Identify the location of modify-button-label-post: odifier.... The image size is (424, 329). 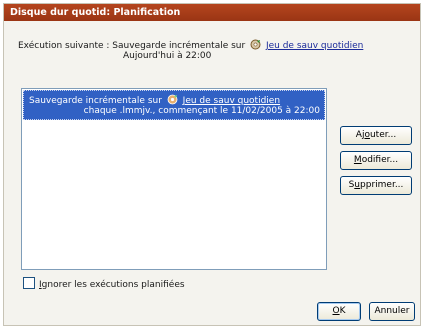
(380, 160).